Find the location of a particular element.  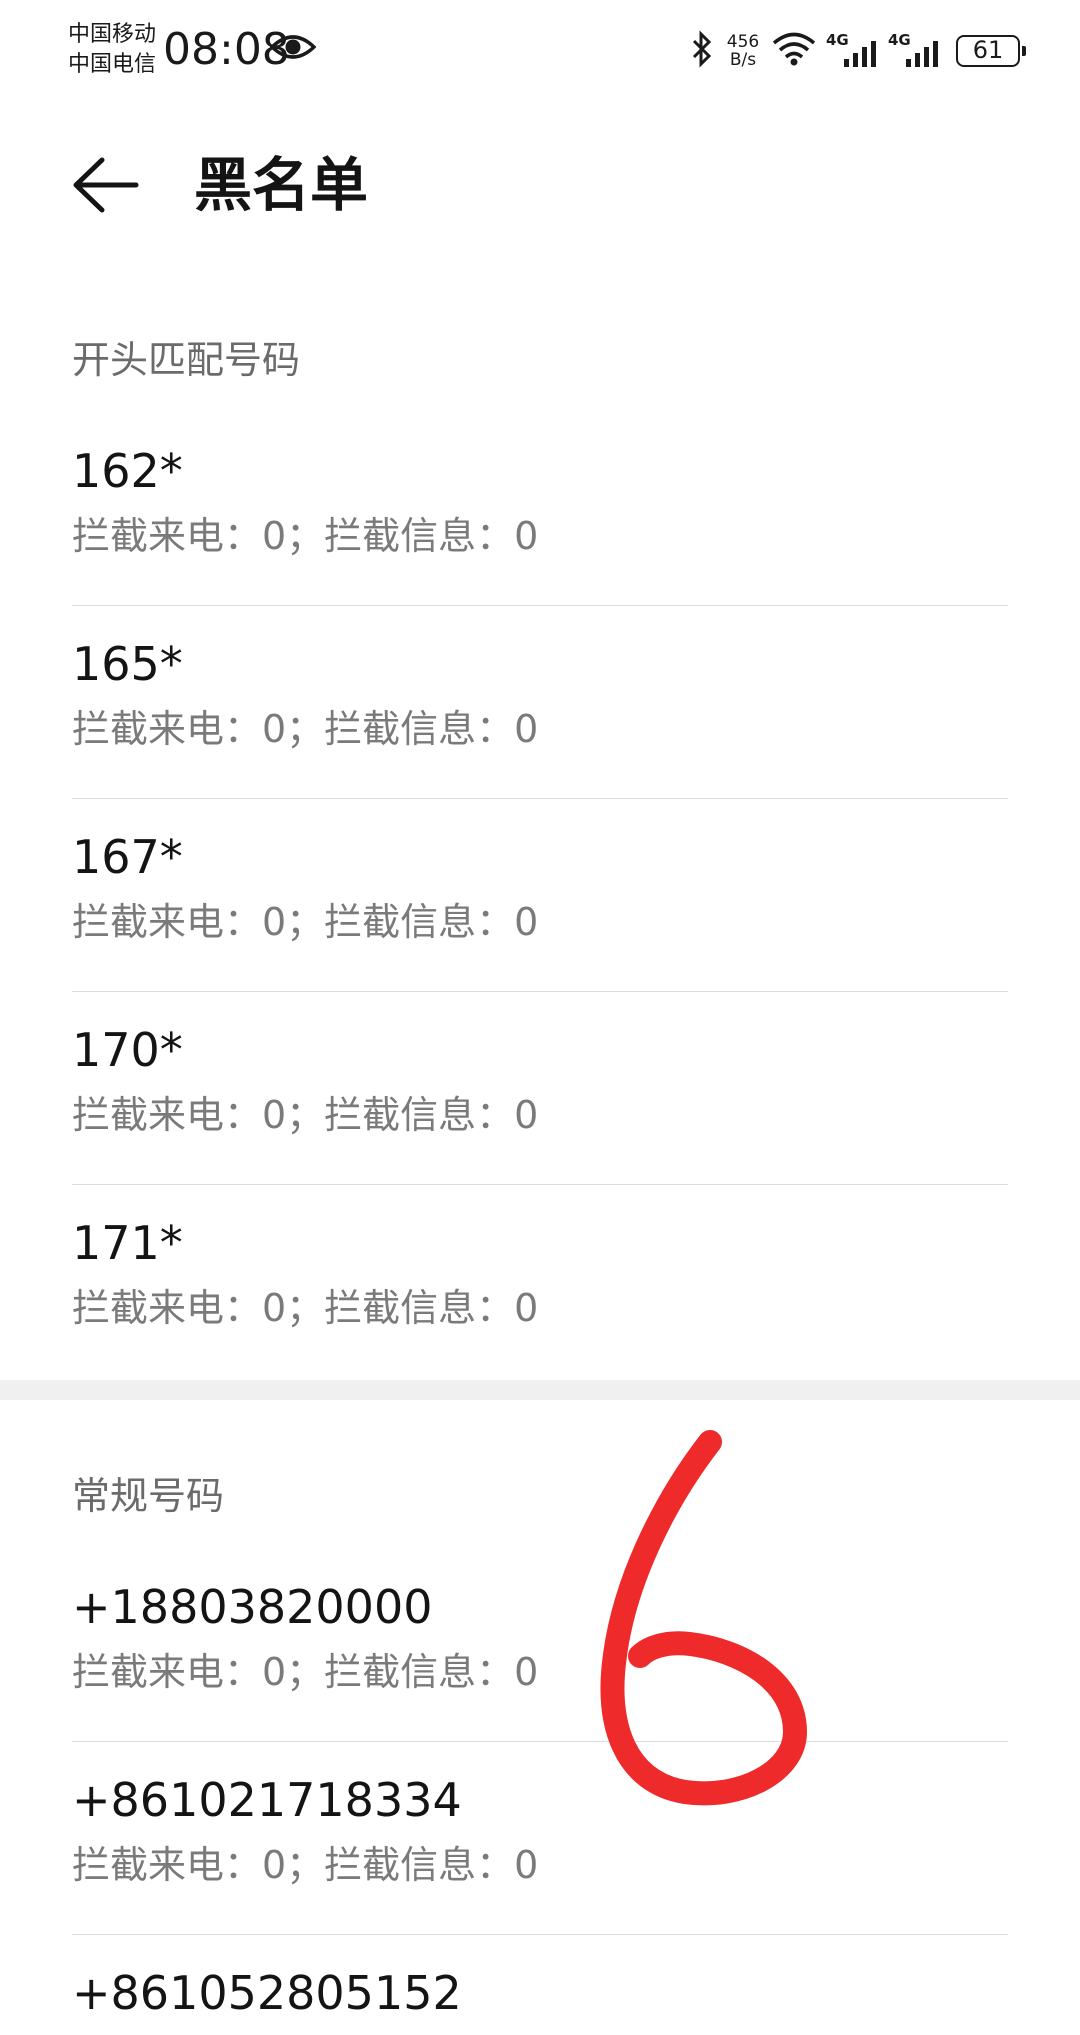

carrier-2: 中国电信 is located at coordinates (112, 64).